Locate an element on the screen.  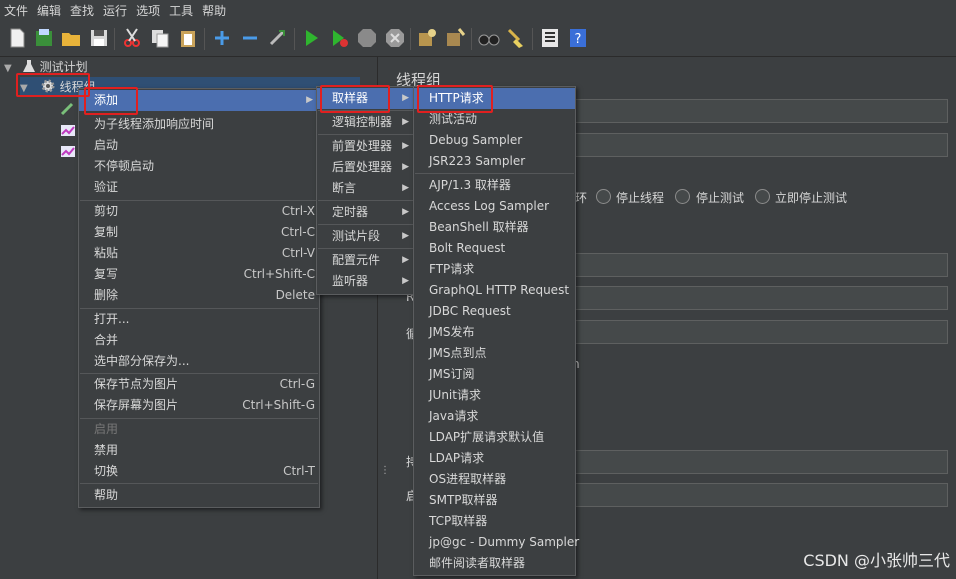
menu-item-mail-reader-sampler: 邮件阅读者取样器 is located at coordinates (494, 563).